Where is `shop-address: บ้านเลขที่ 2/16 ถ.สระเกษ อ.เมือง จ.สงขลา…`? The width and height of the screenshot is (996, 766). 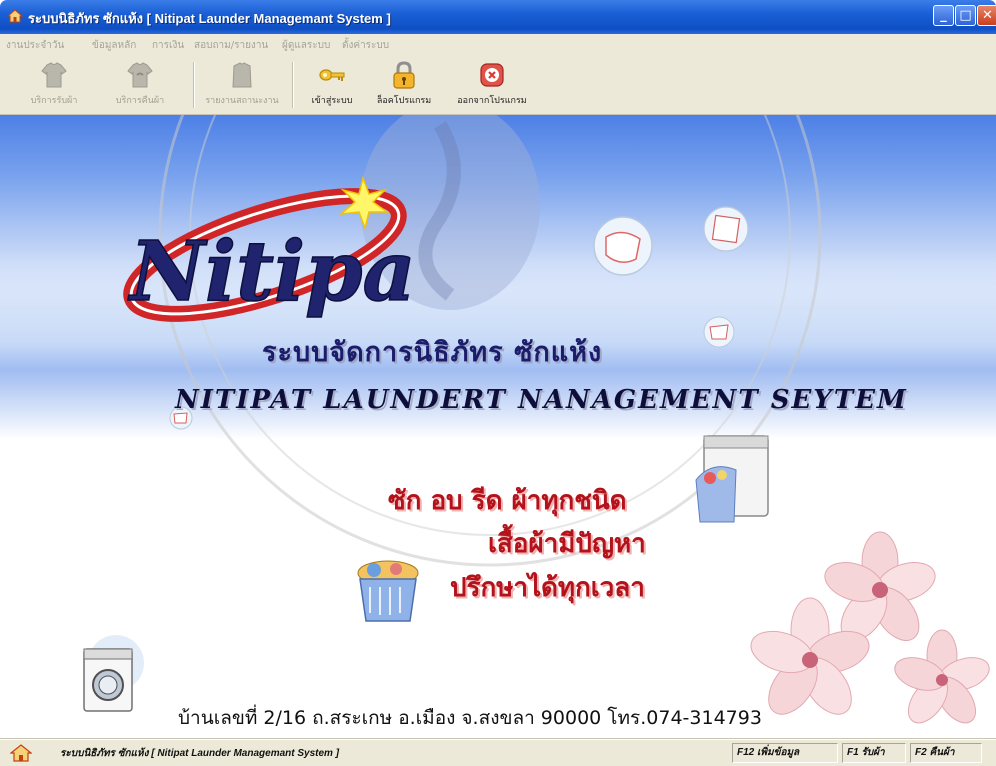 shop-address: บ้านเลขที่ 2/16 ถ.สระเกษ อ.เมือง จ.สงขลา… is located at coordinates (470, 718).